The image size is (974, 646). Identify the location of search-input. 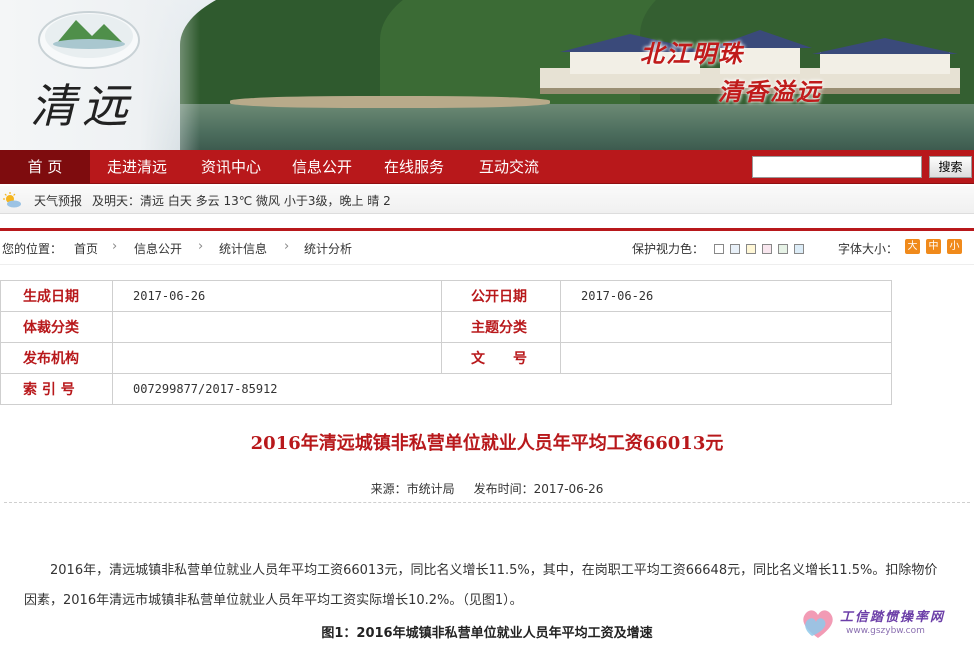
(837, 167).